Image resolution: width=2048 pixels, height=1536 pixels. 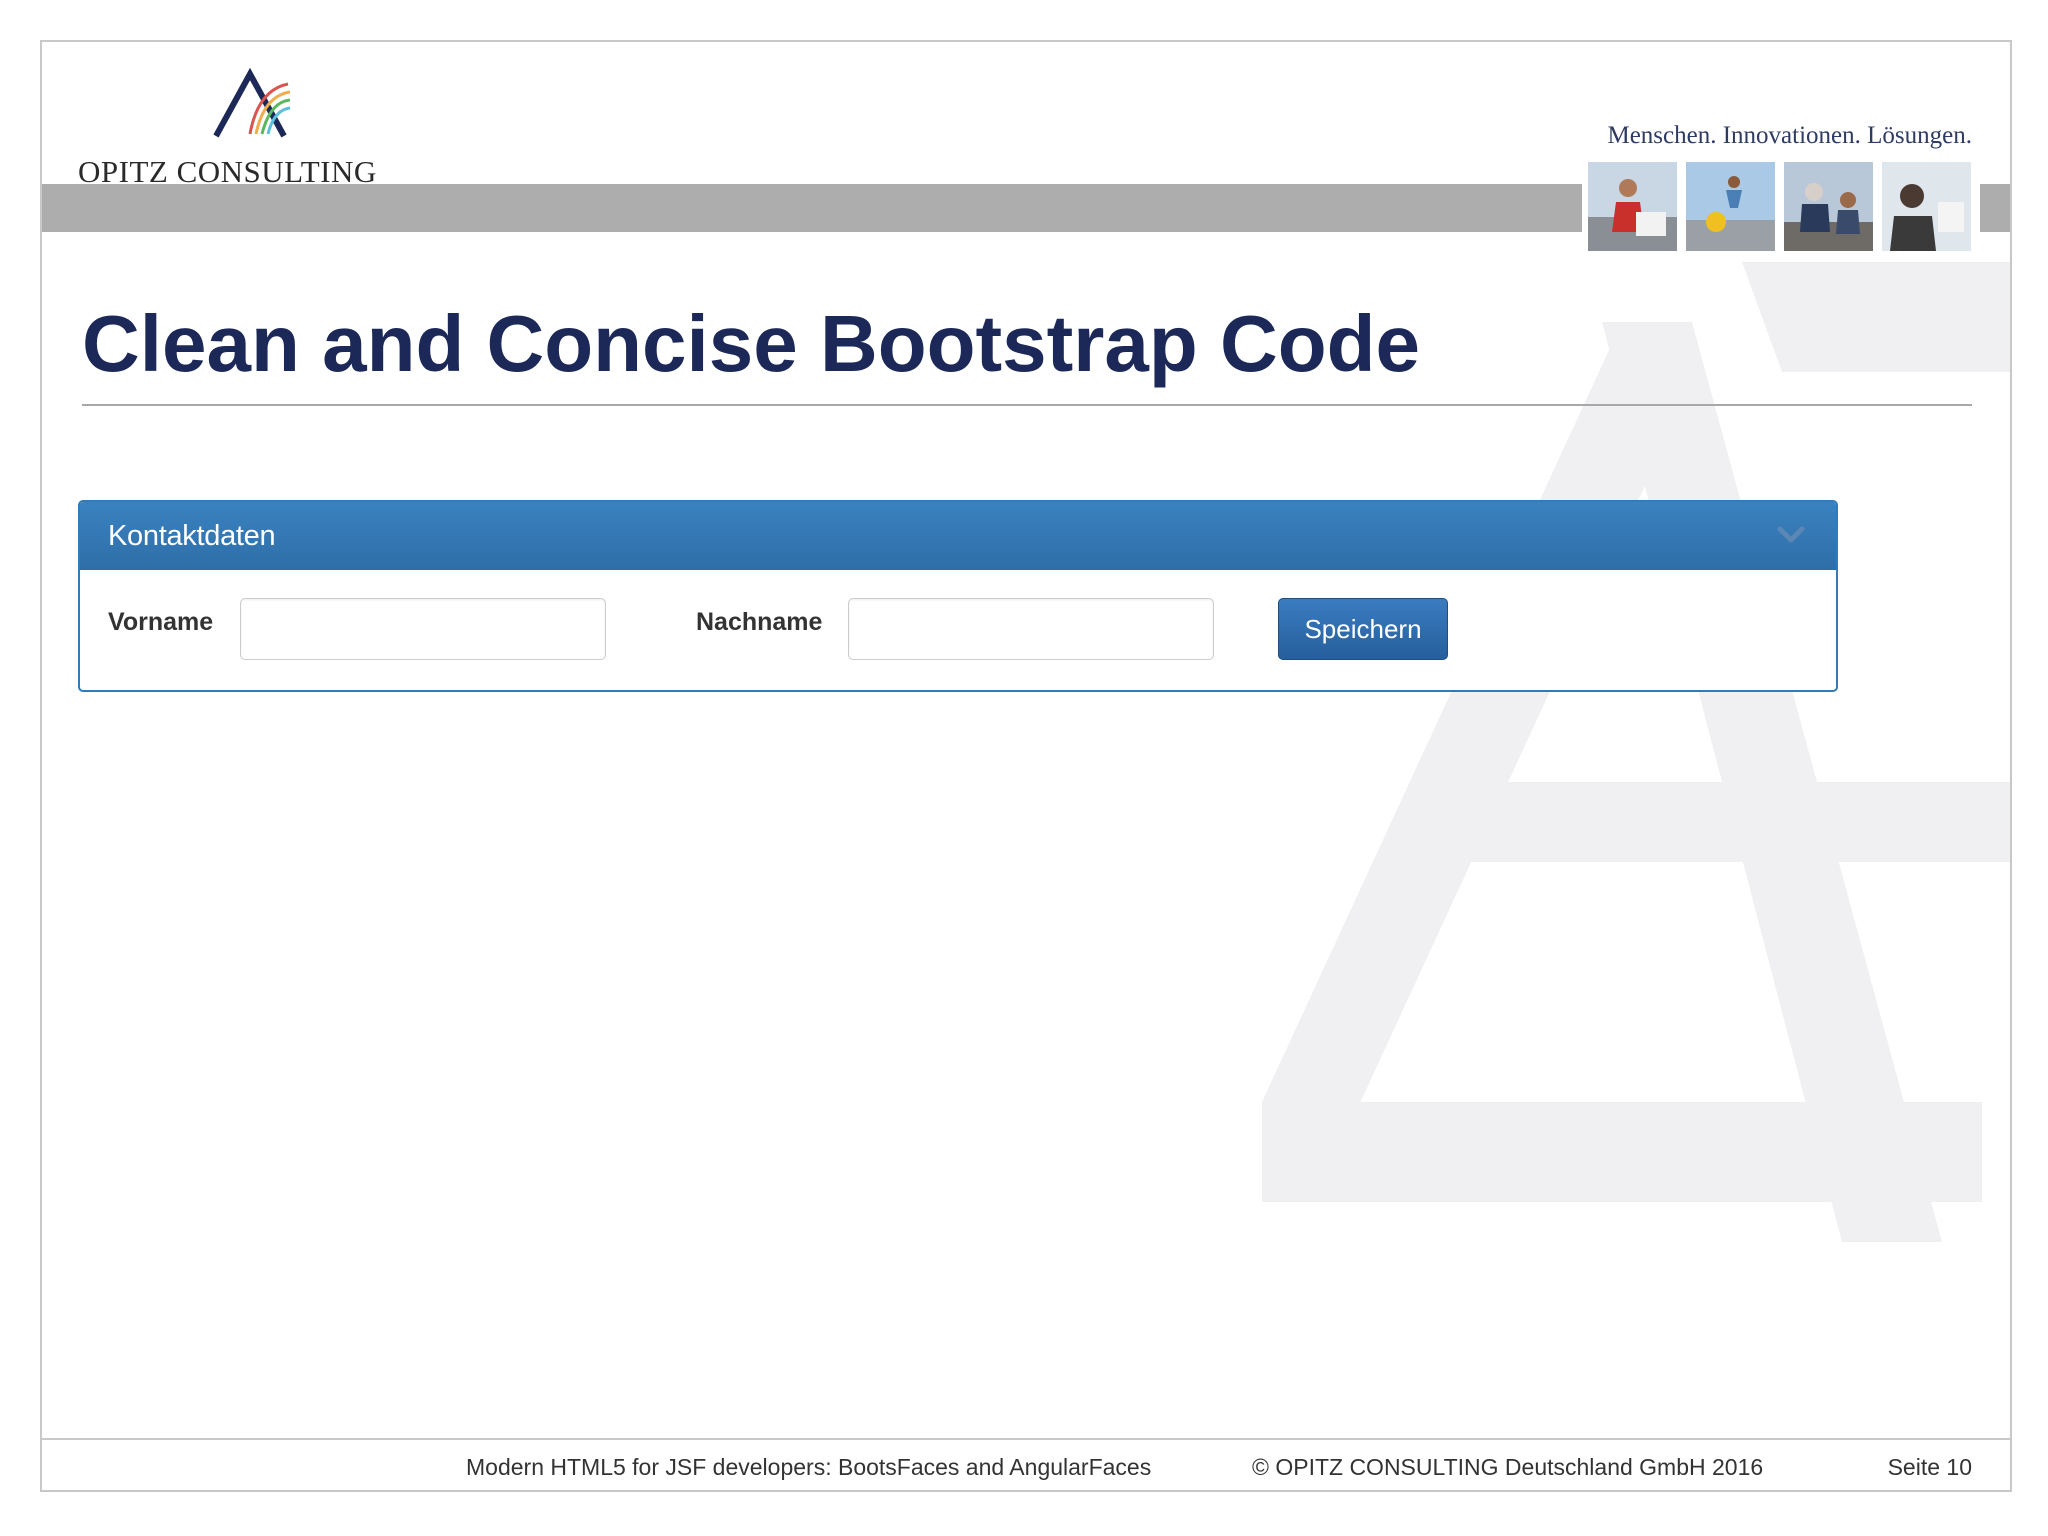 I want to click on photo-man, so click(x=1926, y=206).